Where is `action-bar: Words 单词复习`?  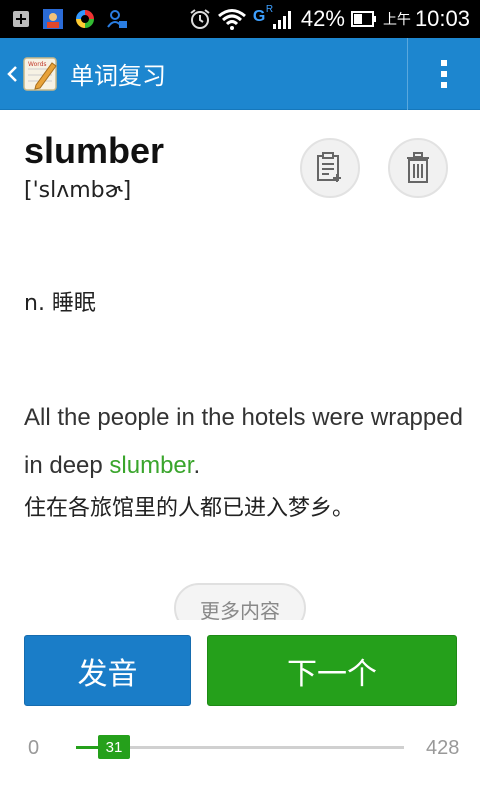
action-bar: Words 单词复习 is located at coordinates (240, 74).